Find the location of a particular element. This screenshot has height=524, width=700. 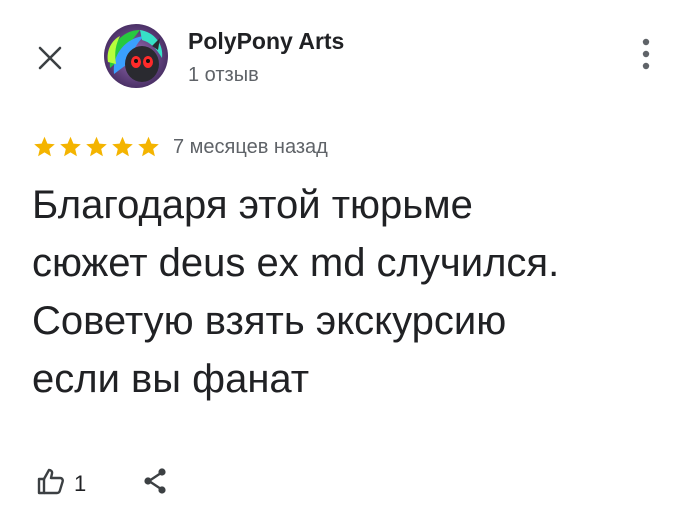

thumb-up-icon is located at coordinates (51, 483).